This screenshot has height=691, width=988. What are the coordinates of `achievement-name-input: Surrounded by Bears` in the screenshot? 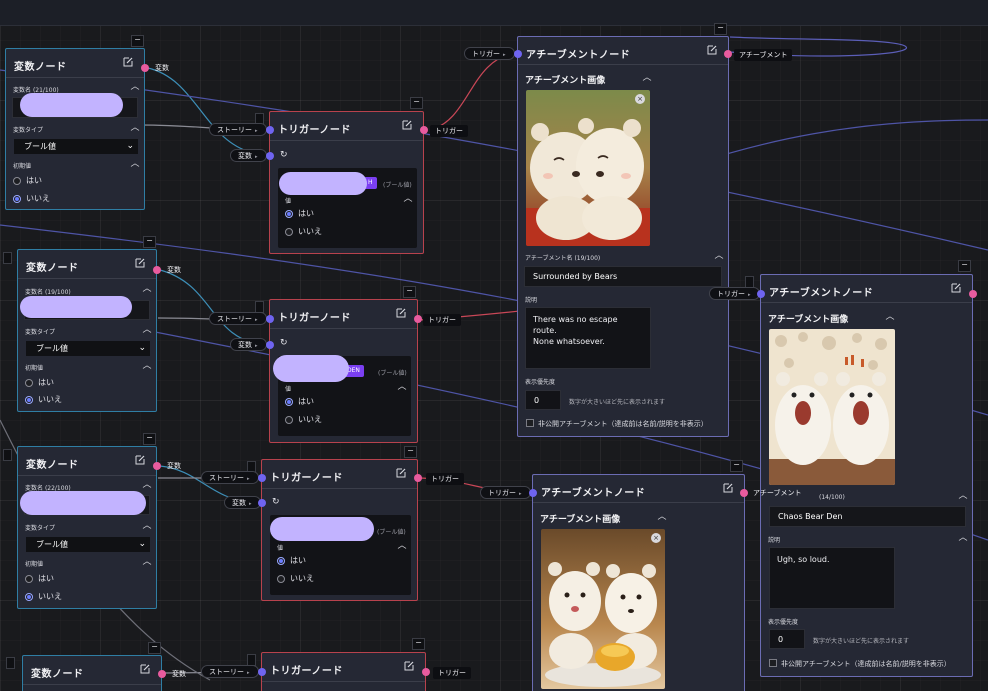 It's located at (623, 276).